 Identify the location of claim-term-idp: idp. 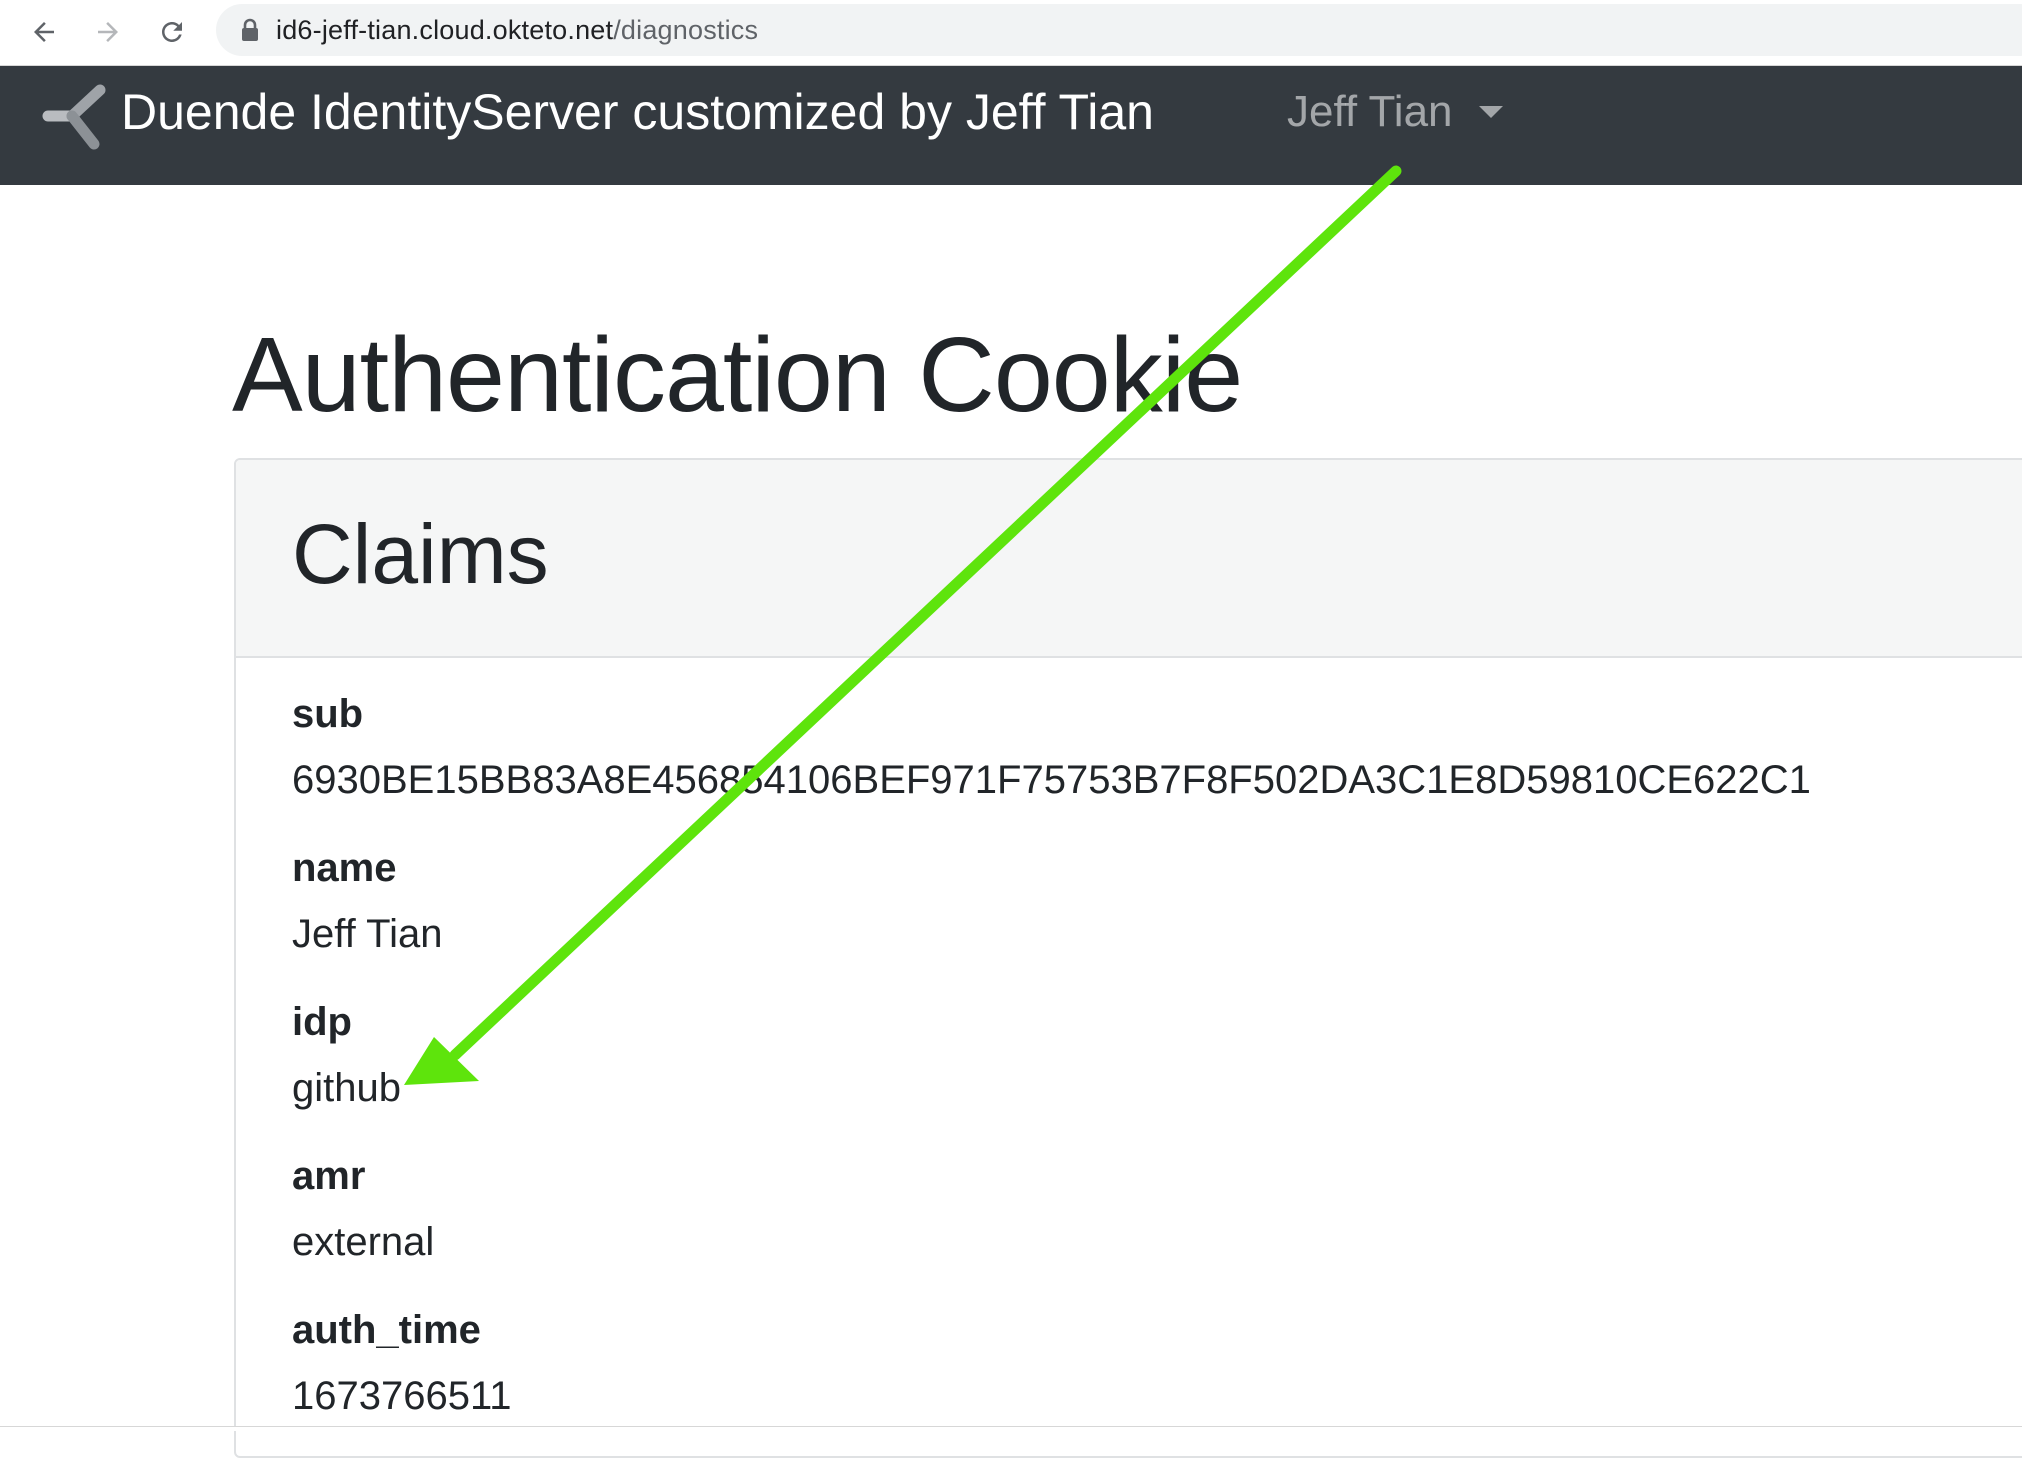
(322, 1022).